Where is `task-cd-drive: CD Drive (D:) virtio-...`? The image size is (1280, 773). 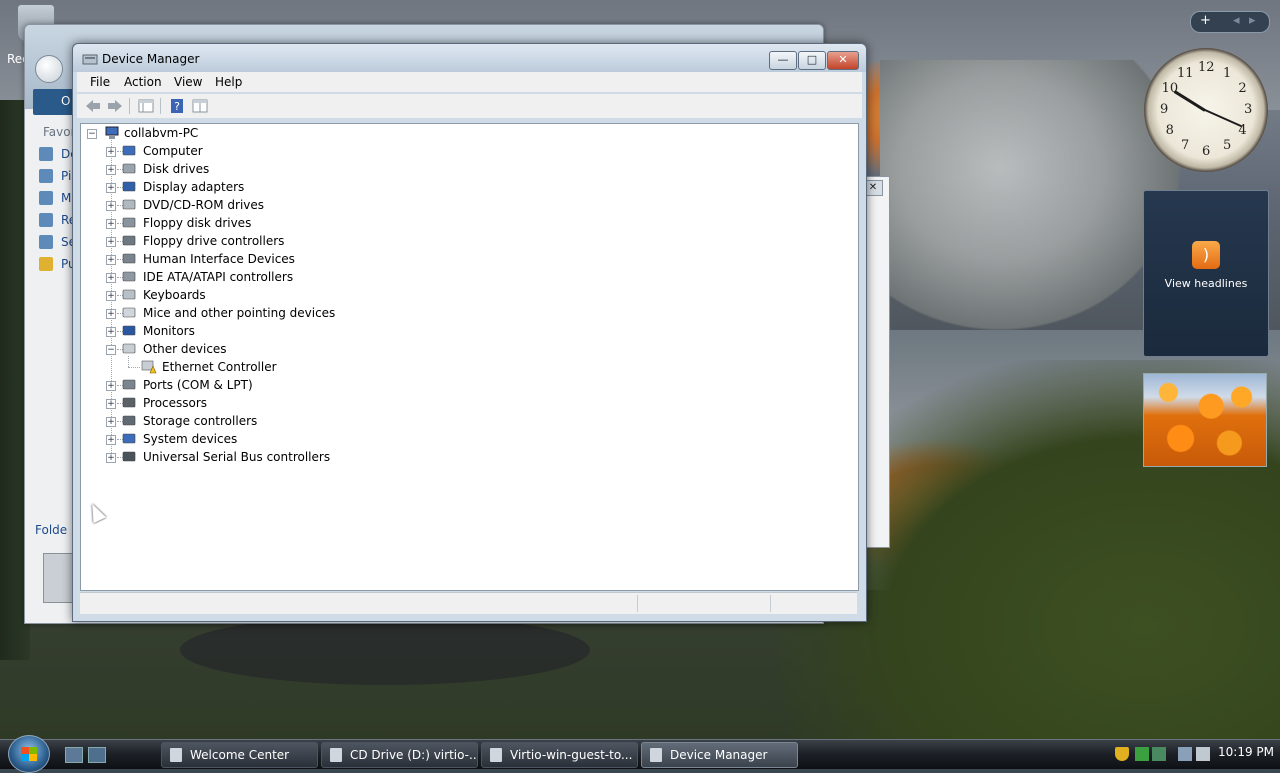
task-cd-drive: CD Drive (D:) virtio-... is located at coordinates (399, 755).